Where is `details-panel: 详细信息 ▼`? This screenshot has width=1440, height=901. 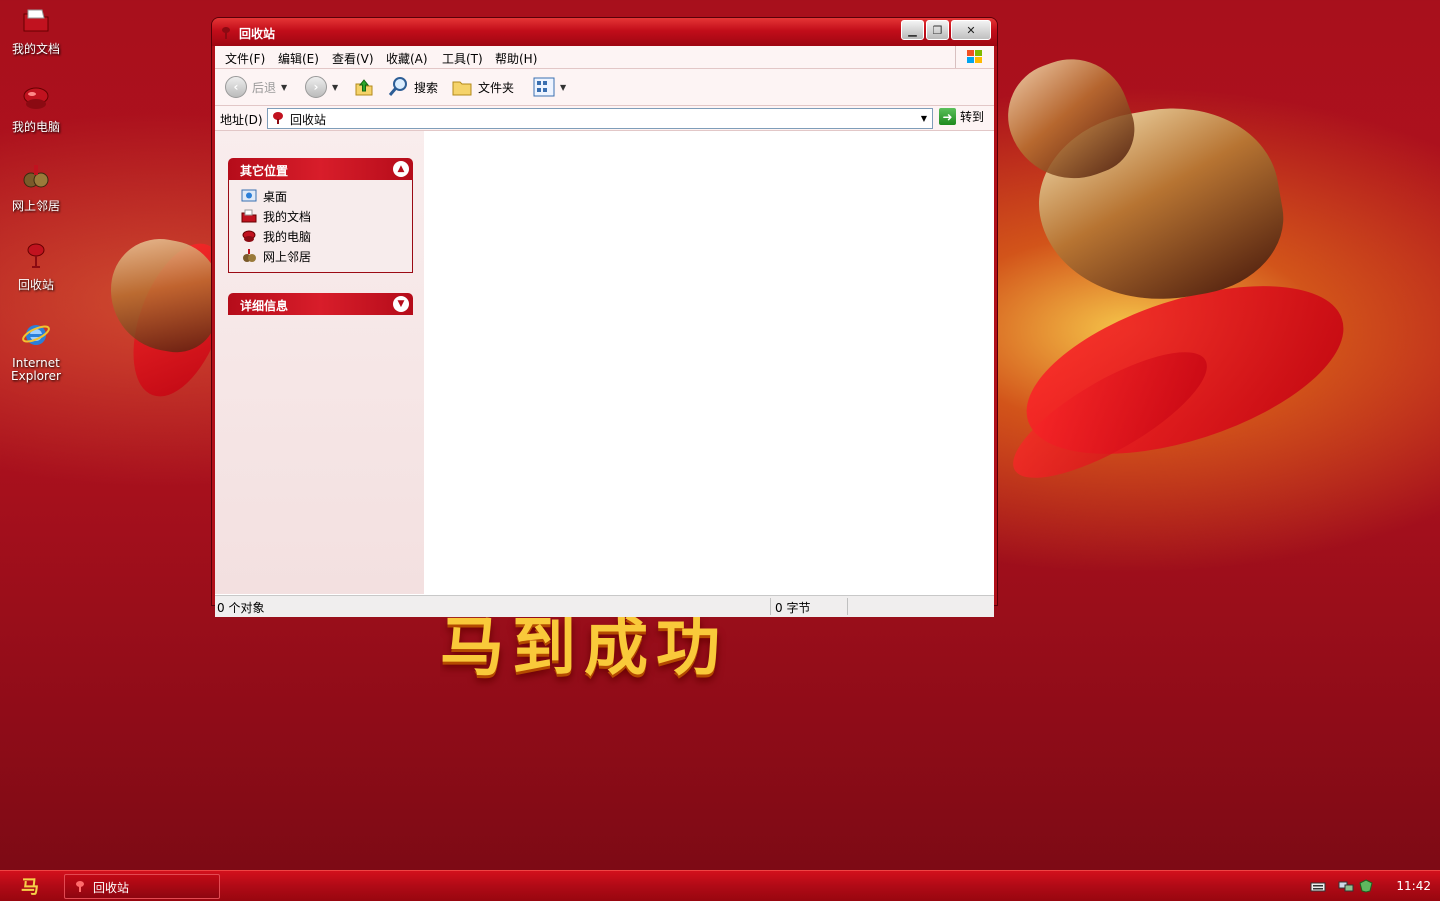
details-panel: 详细信息 ▼ is located at coordinates (320, 304).